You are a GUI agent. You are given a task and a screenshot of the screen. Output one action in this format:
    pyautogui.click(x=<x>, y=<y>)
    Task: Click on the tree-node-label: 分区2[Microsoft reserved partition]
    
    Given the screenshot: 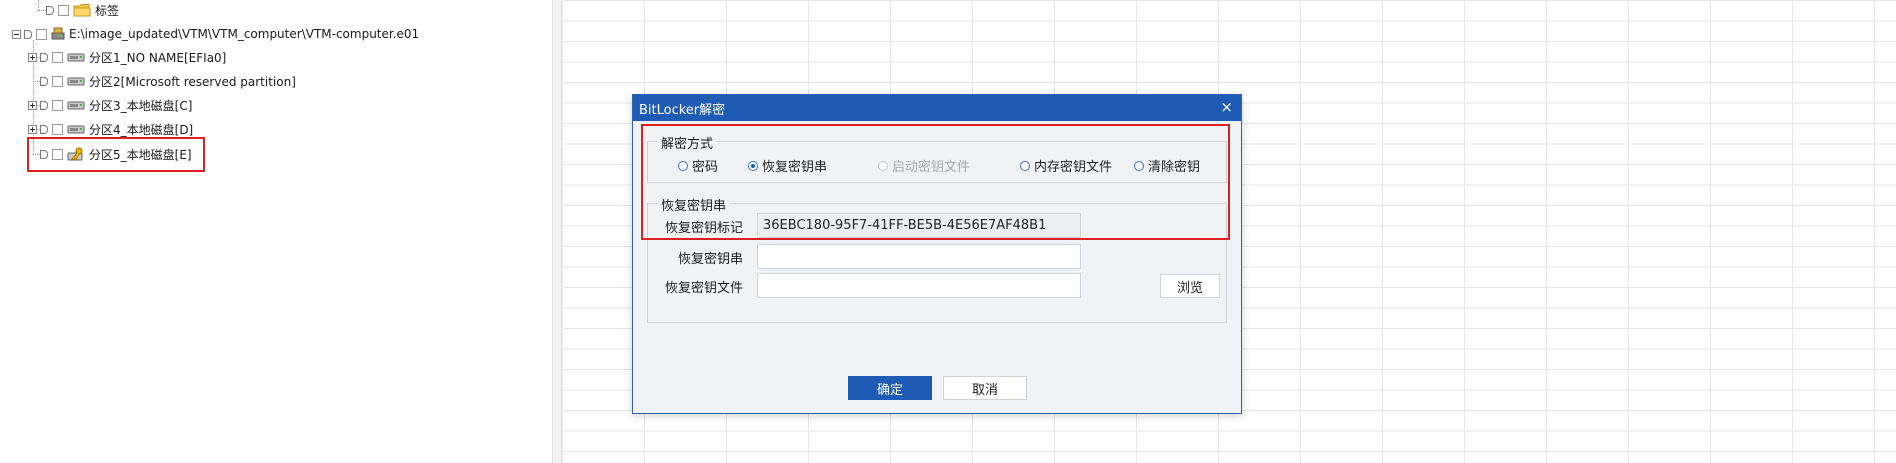 What is the action you would take?
    pyautogui.click(x=192, y=81)
    